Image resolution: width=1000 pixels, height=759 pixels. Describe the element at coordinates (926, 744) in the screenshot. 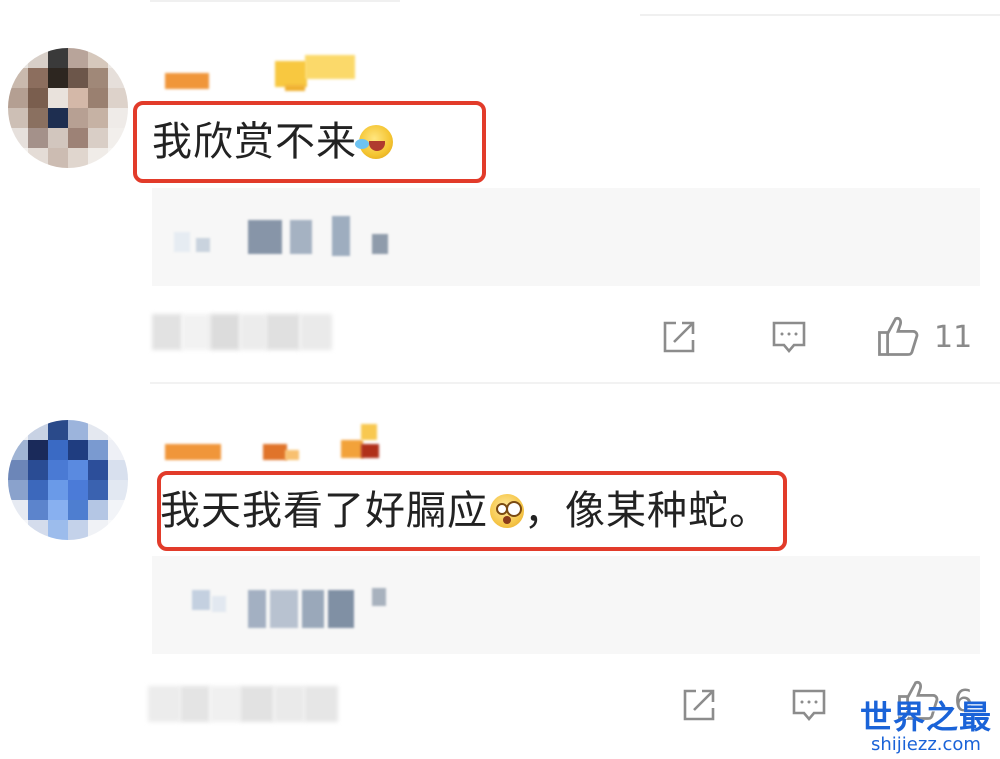

I see `watermark-url: shijiezz.com` at that location.